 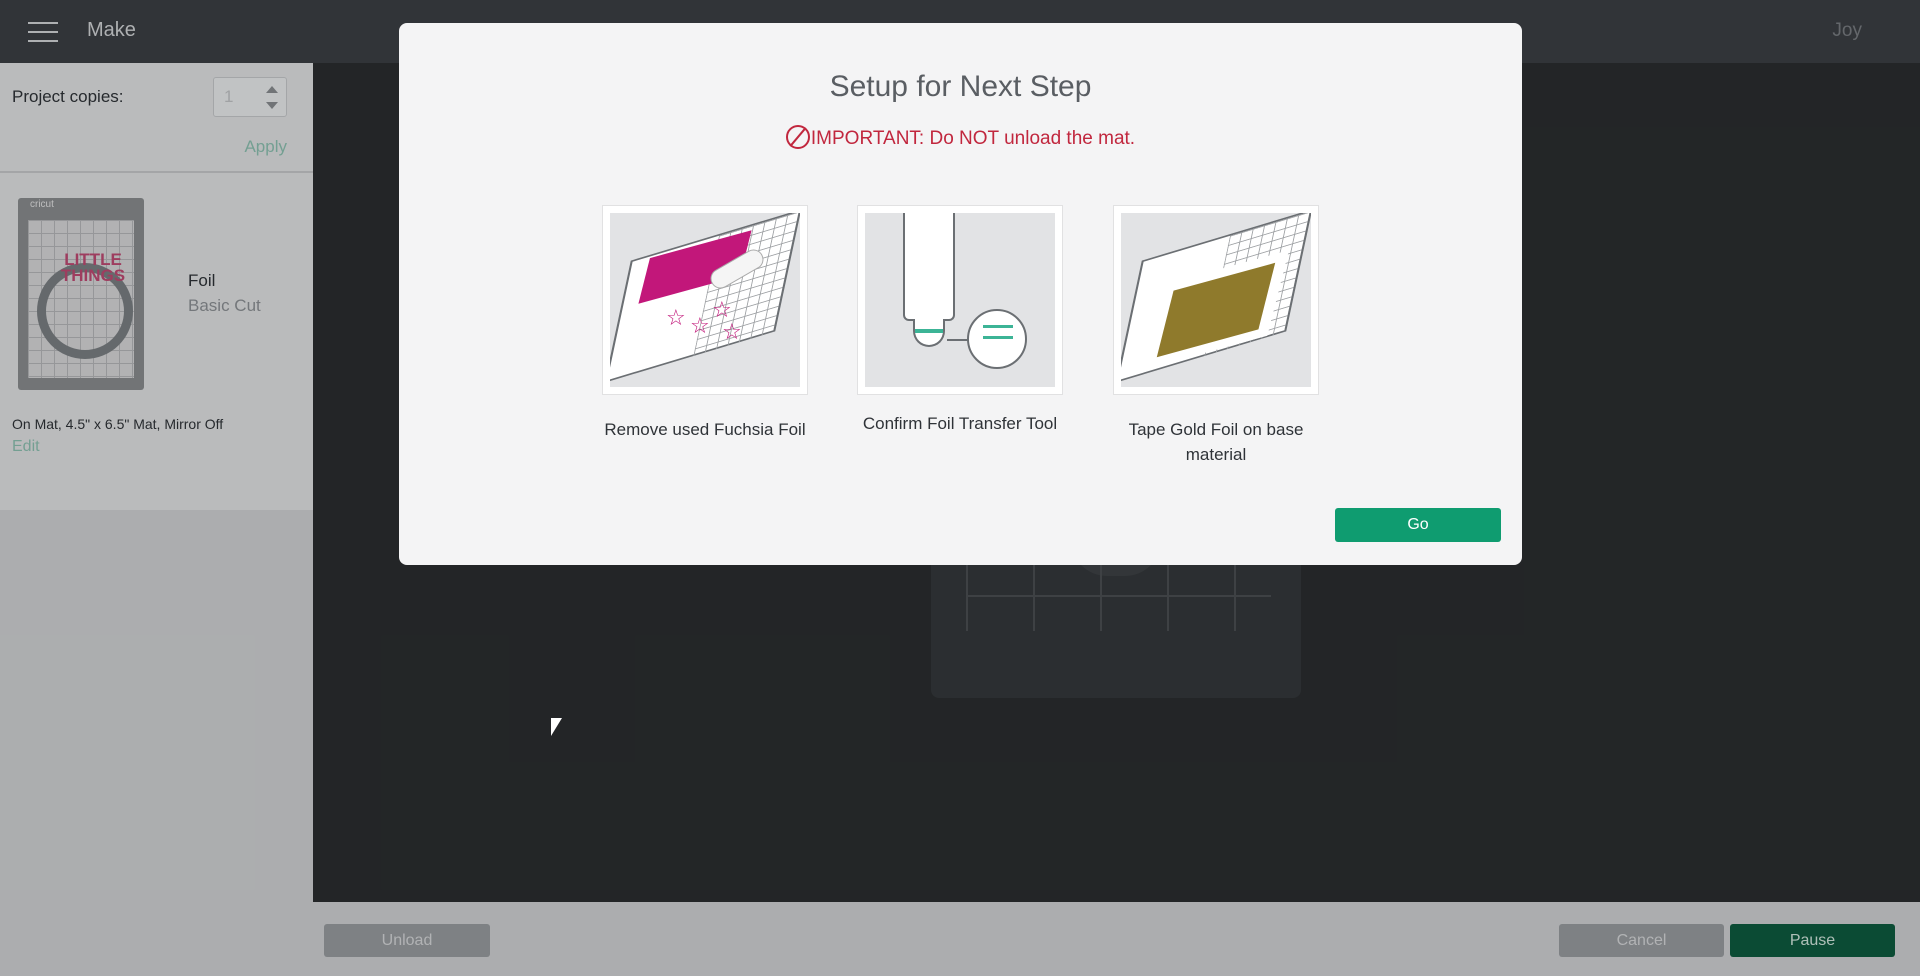 What do you see at coordinates (705, 429) in the screenshot?
I see `step-label: Remove used Fuchsia Foil` at bounding box center [705, 429].